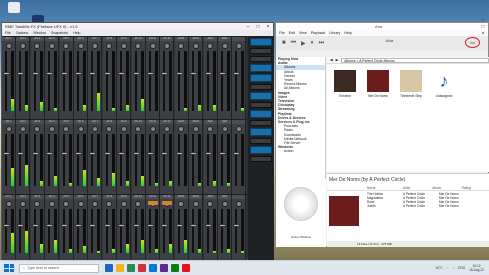  Describe the element at coordinates (476, 268) in the screenshot. I see `clock: 10:12 18-Aug-22` at that location.